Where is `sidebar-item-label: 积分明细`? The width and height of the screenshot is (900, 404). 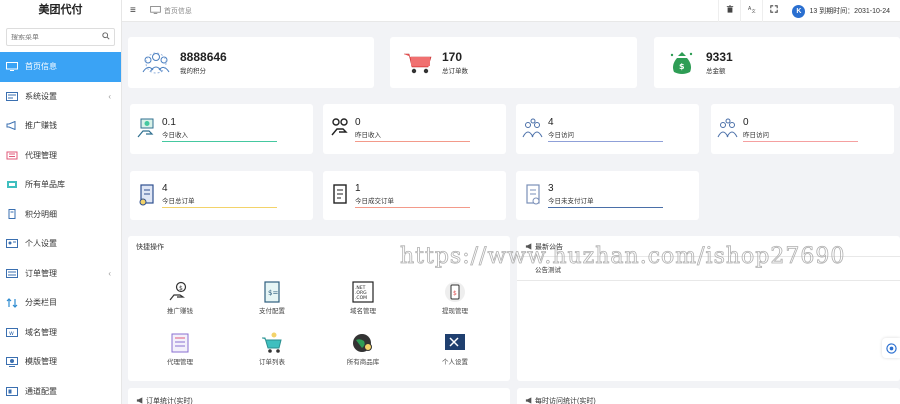
sidebar-item-label: 积分明细 is located at coordinates (41, 214).